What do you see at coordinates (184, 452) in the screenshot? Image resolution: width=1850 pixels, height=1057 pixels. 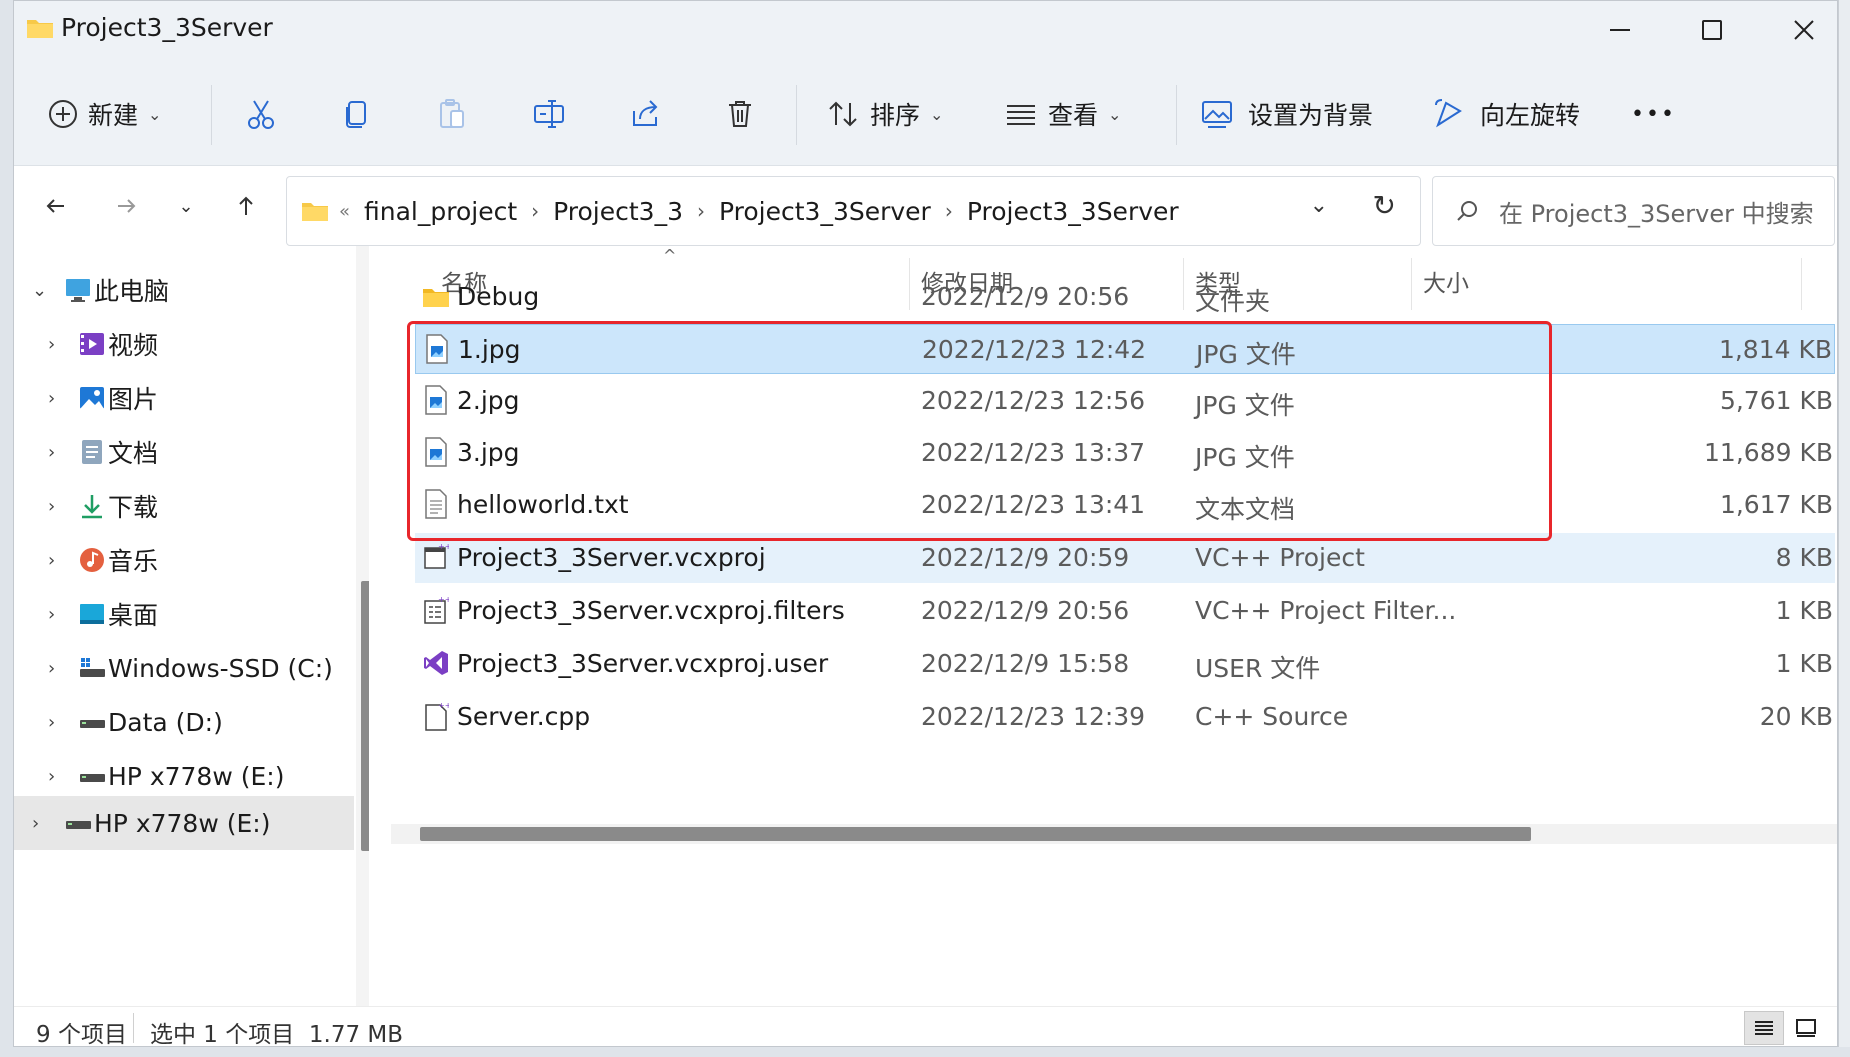 I see `sidebar-item-documents: › 文档` at bounding box center [184, 452].